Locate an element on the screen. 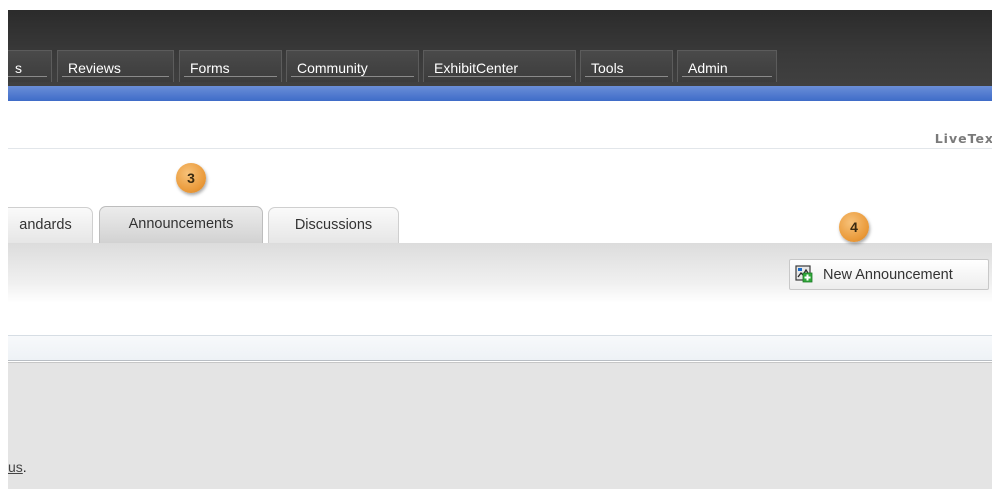  nav-item-partial: s is located at coordinates (30, 66).